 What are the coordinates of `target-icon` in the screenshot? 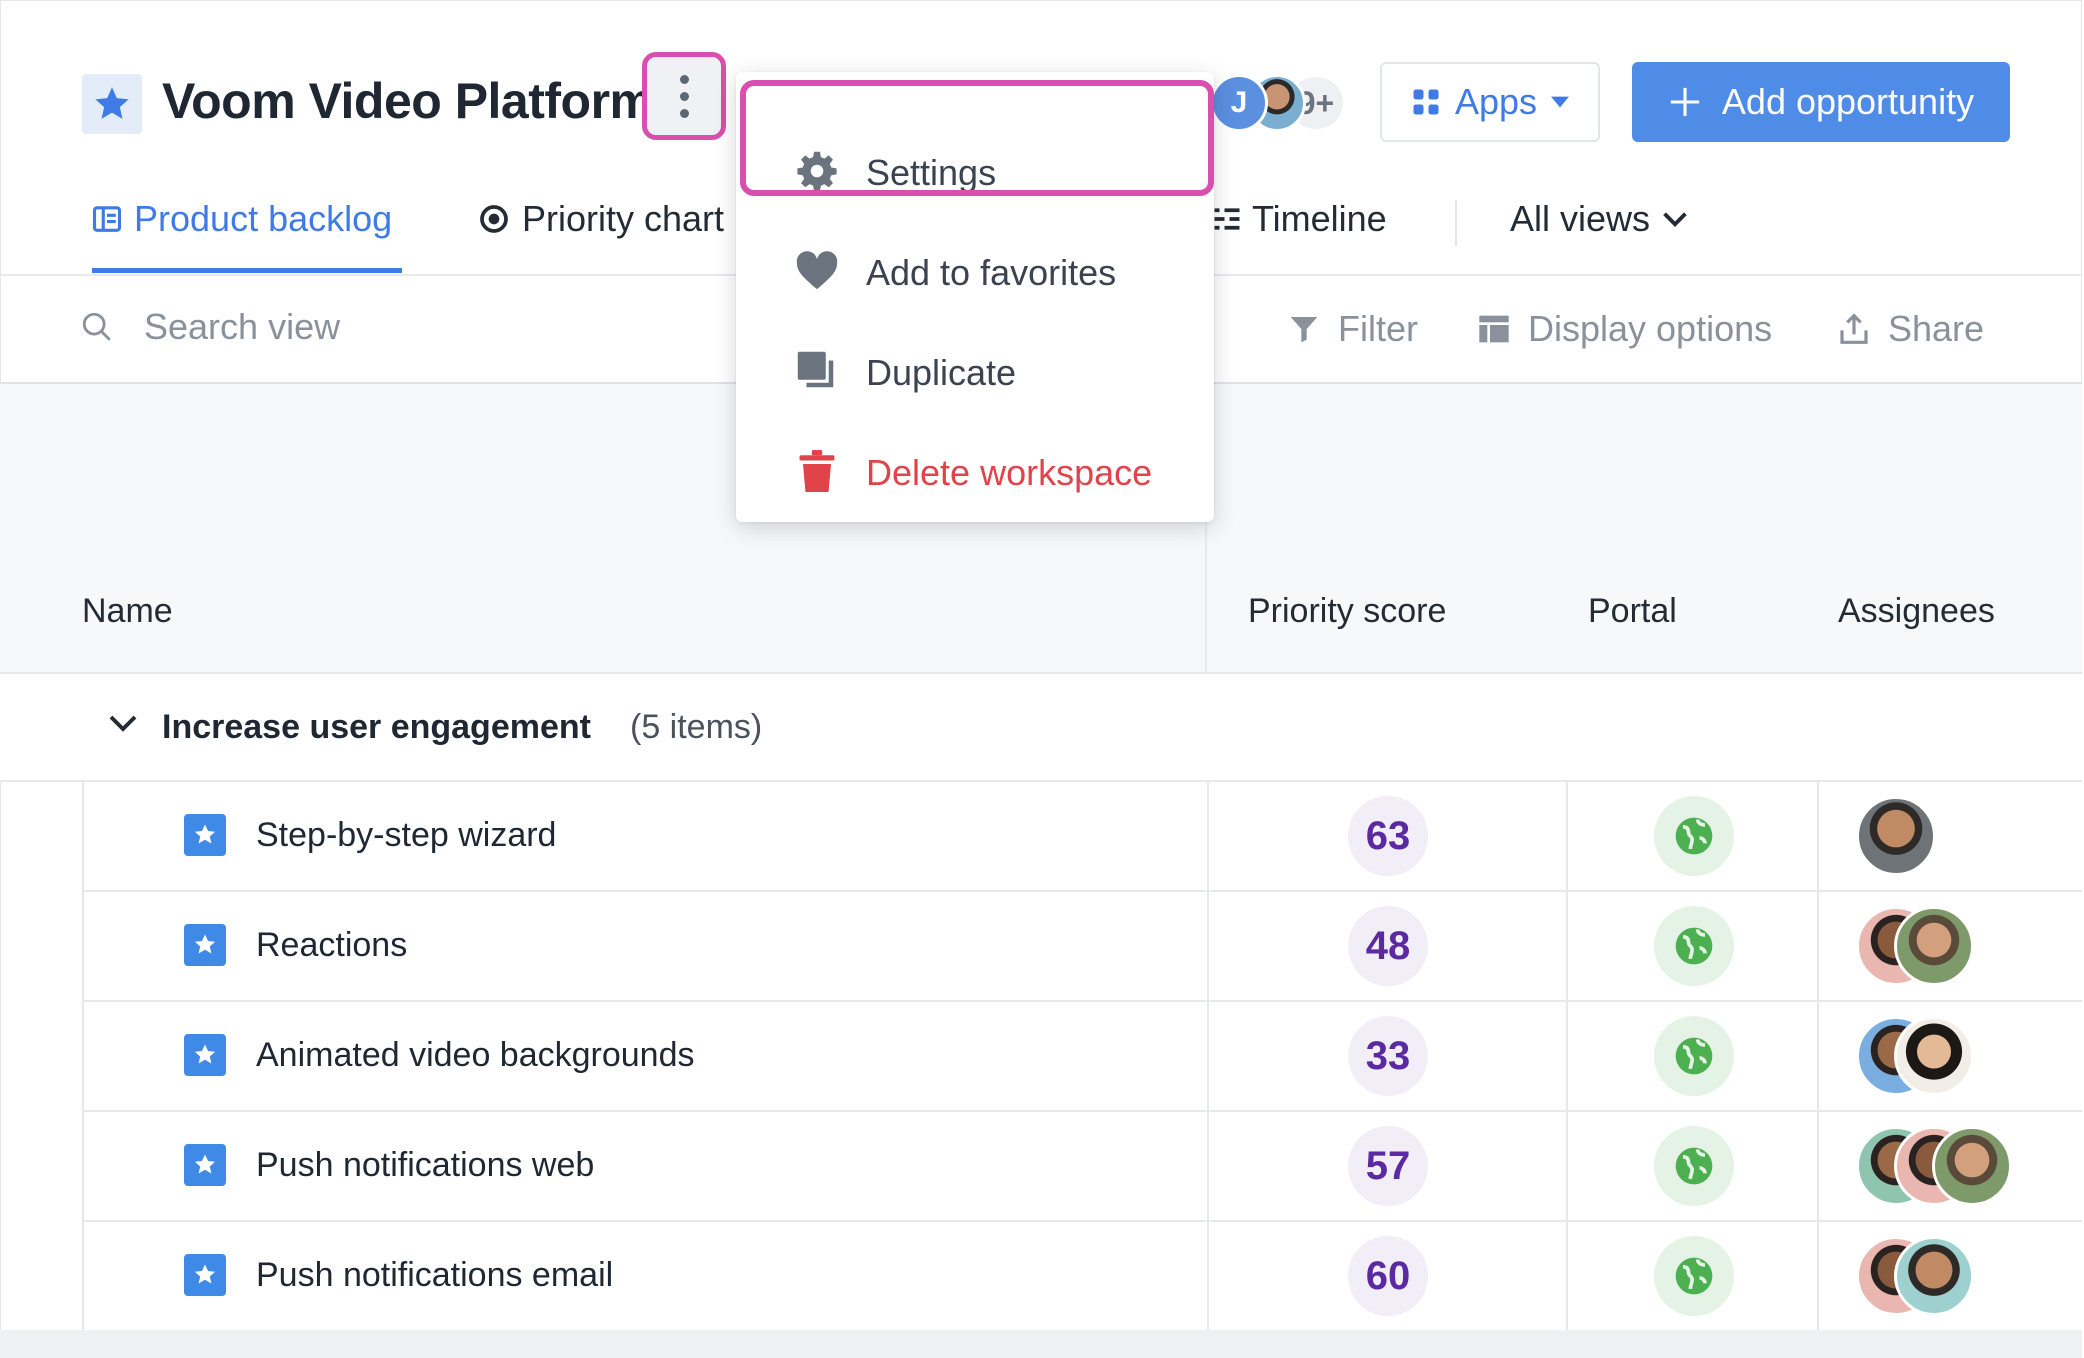 It's located at (494, 219).